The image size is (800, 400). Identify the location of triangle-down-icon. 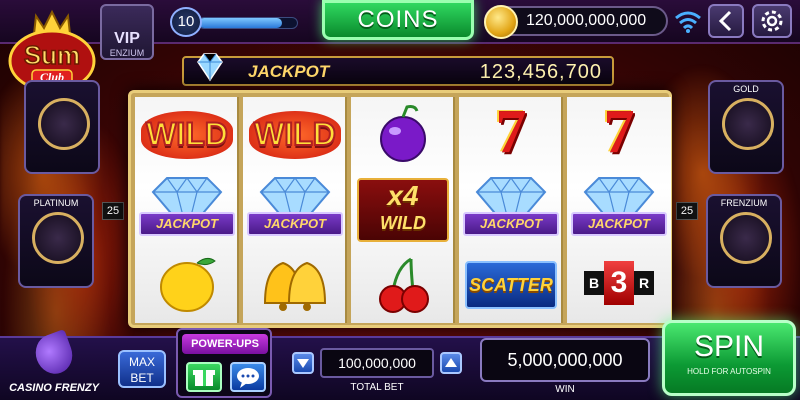
(303, 363).